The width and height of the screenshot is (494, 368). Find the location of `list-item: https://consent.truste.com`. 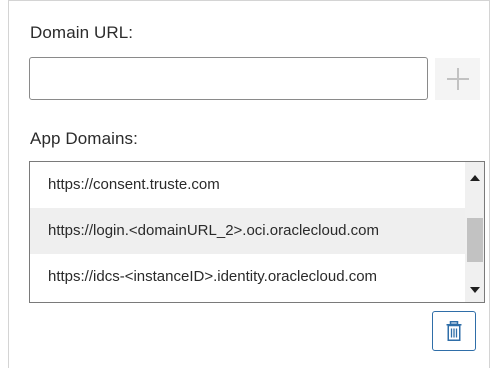

list-item: https://consent.truste.com is located at coordinates (247, 185).